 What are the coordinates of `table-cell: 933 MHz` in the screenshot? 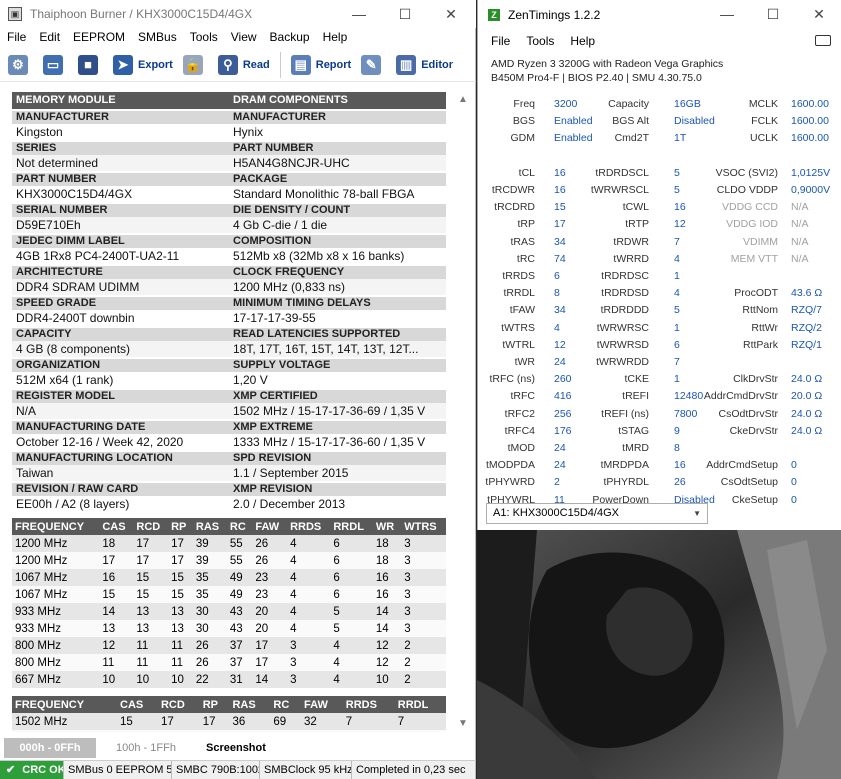 It's located at (56, 628).